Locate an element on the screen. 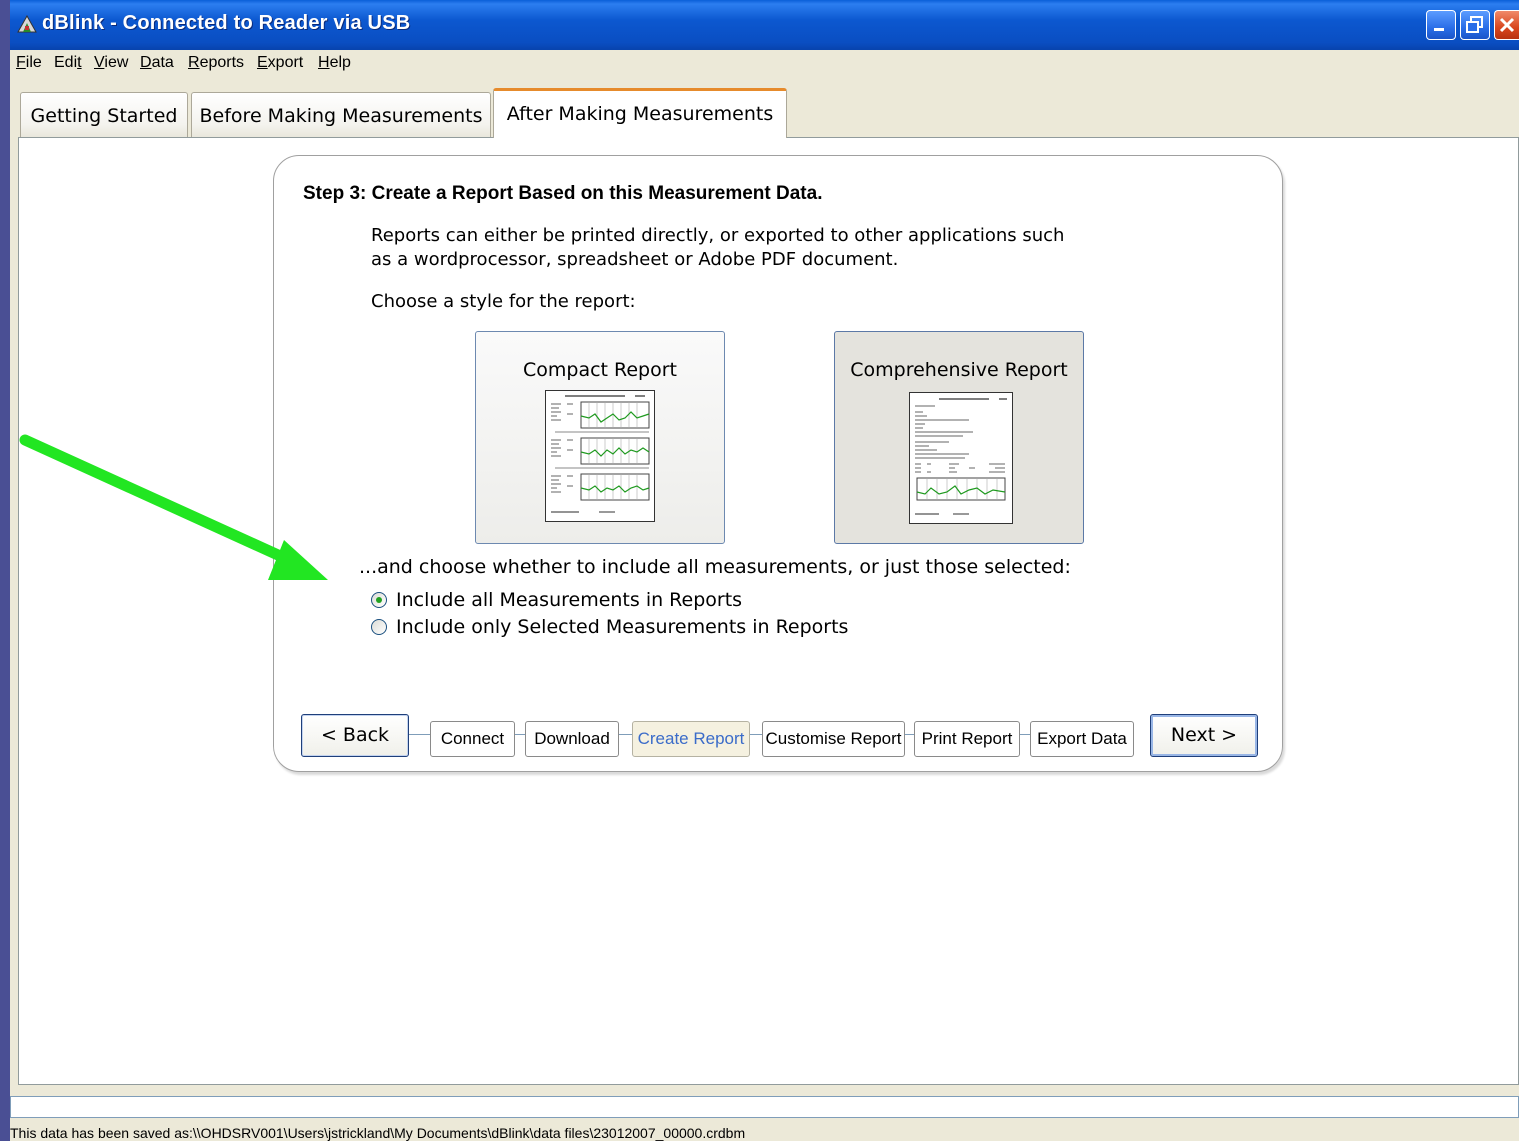  close-icon is located at coordinates (1507, 25).